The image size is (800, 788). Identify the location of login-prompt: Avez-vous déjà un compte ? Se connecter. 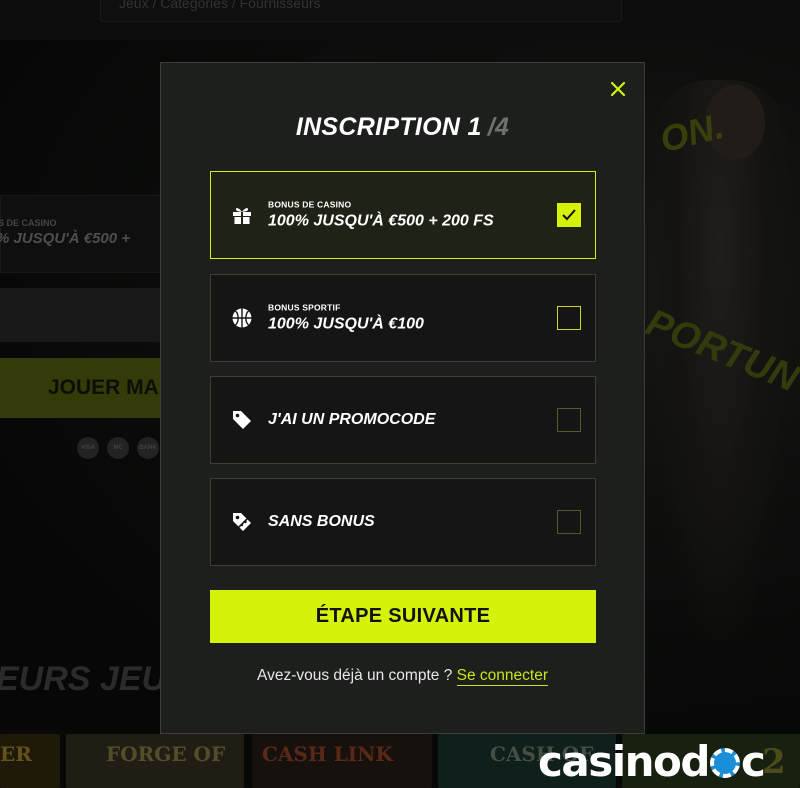
(402, 676).